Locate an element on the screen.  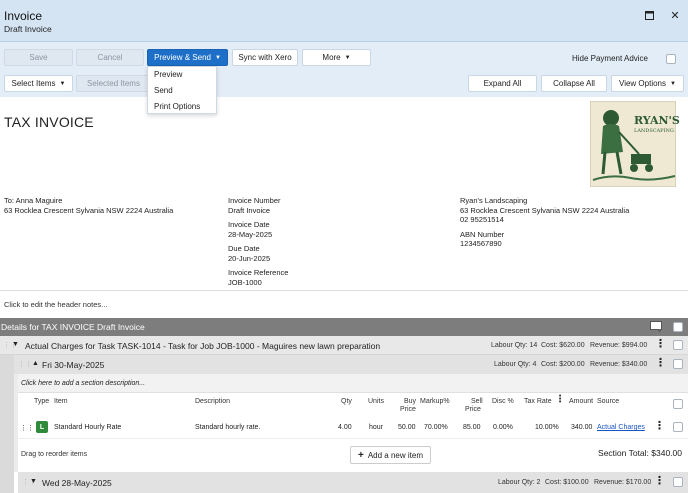
task-indent-rail is located at coordinates (7, 424).